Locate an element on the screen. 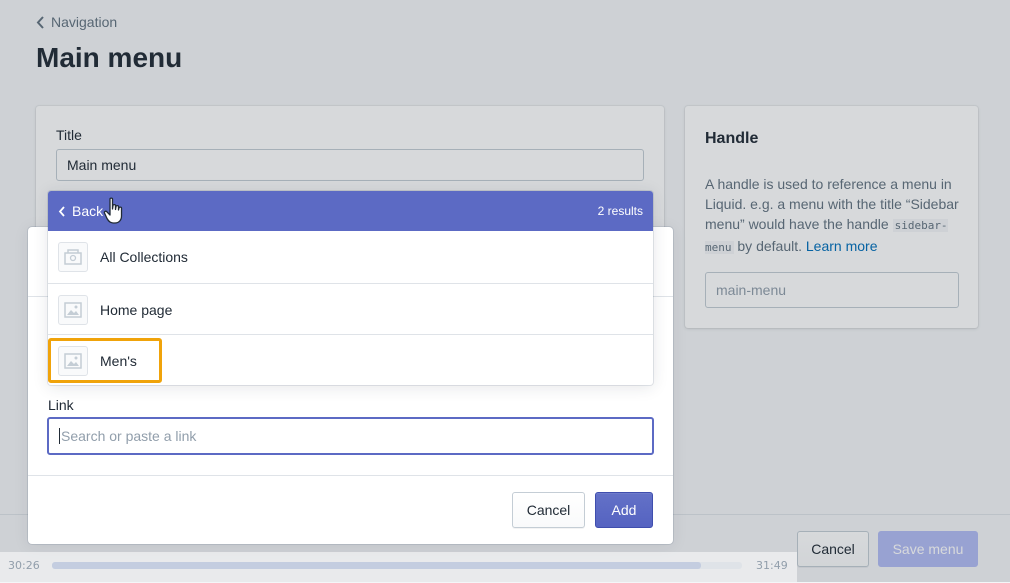 This screenshot has height=583, width=1010. chevron-left-icon is located at coordinates (61, 211).